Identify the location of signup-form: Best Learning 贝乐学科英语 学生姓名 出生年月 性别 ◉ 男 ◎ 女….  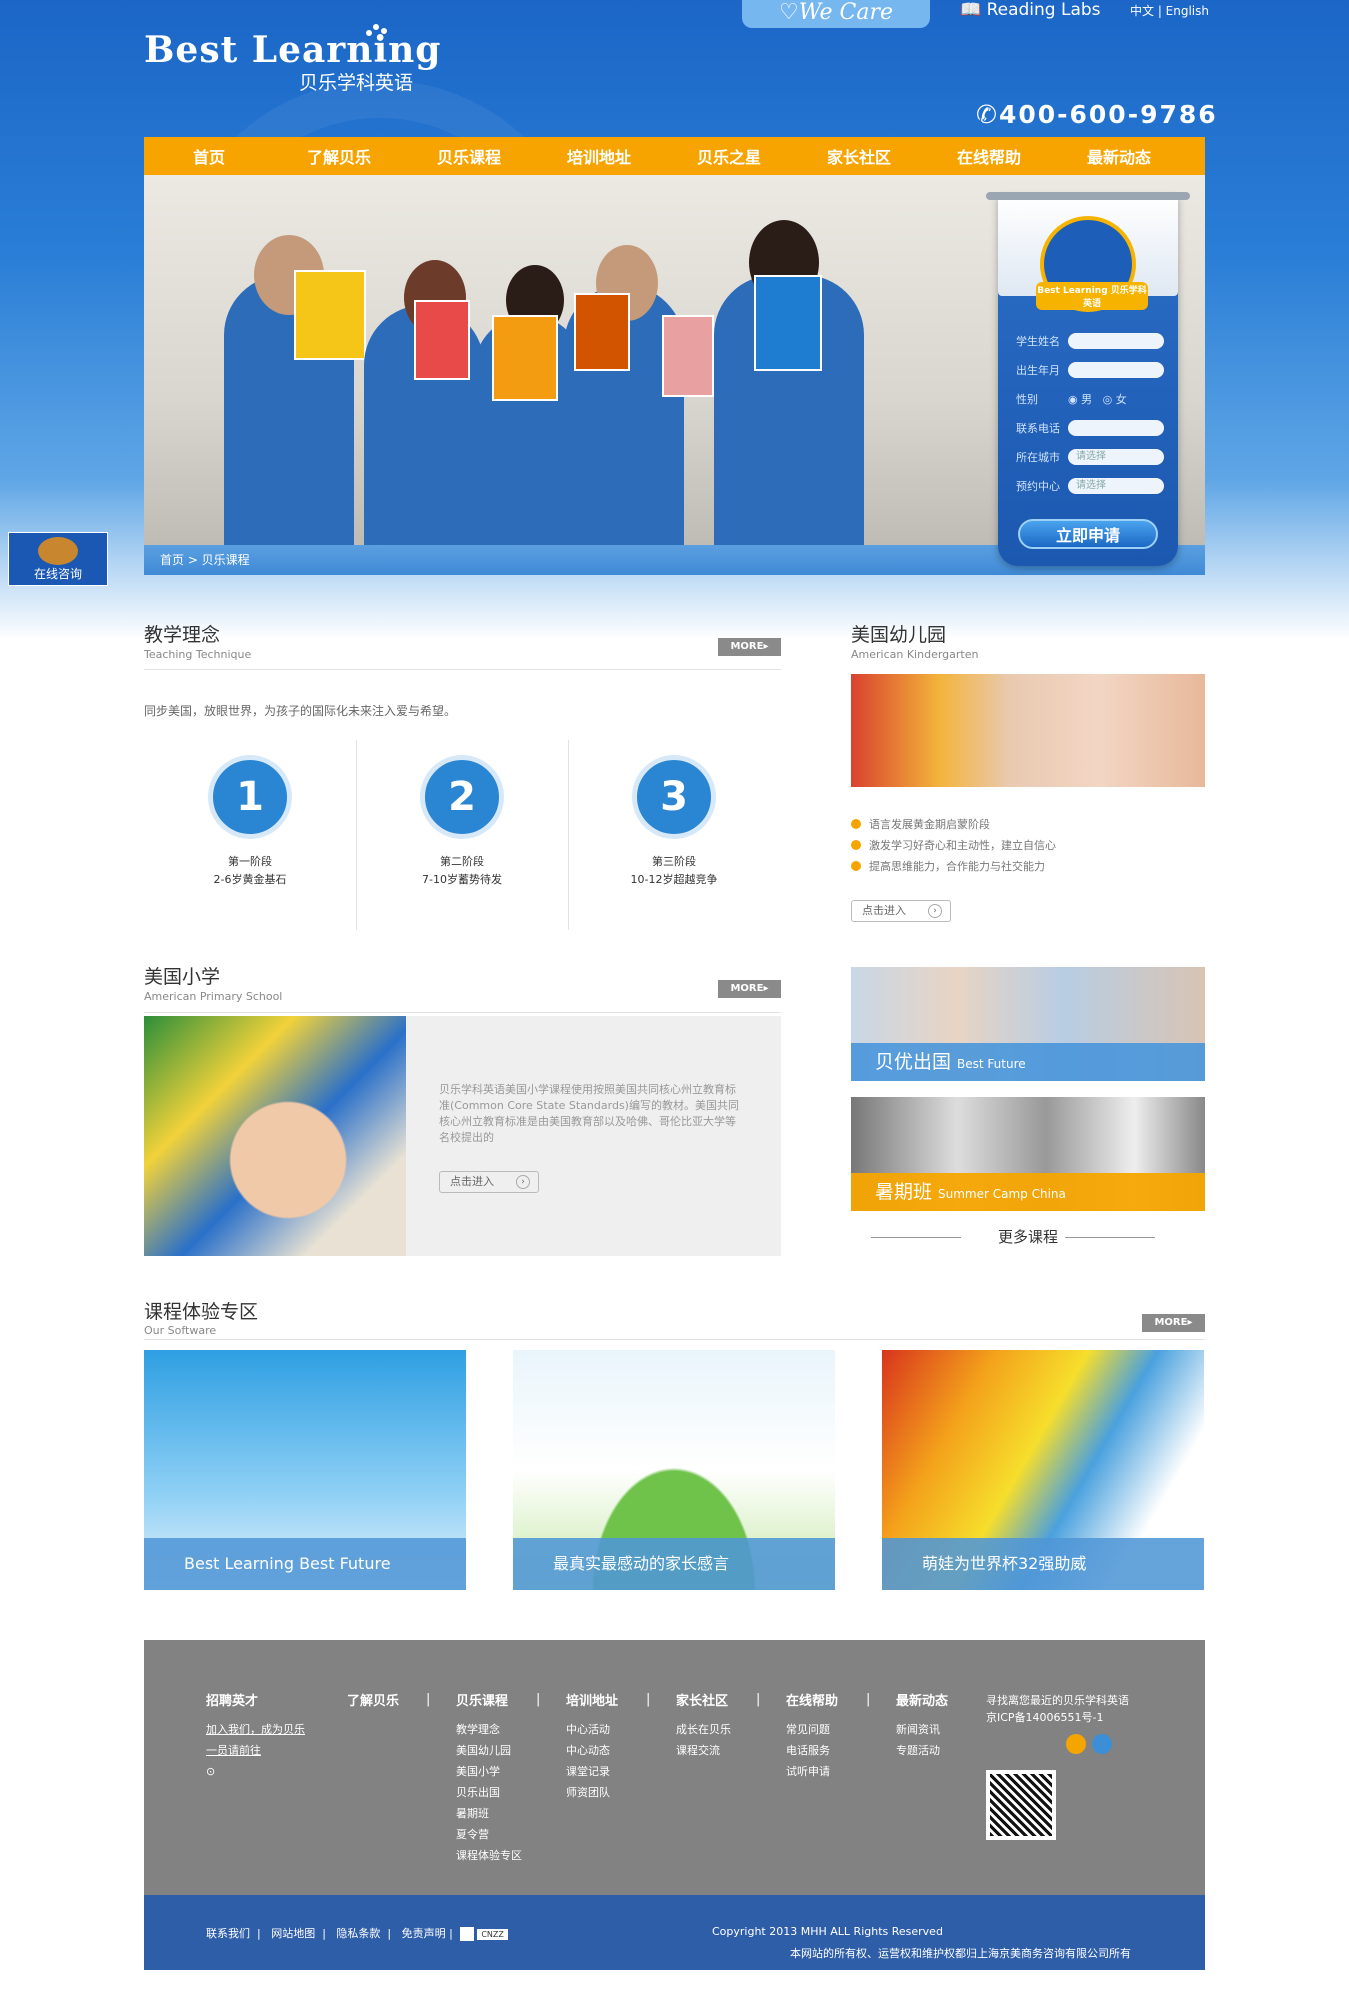
(1088, 379).